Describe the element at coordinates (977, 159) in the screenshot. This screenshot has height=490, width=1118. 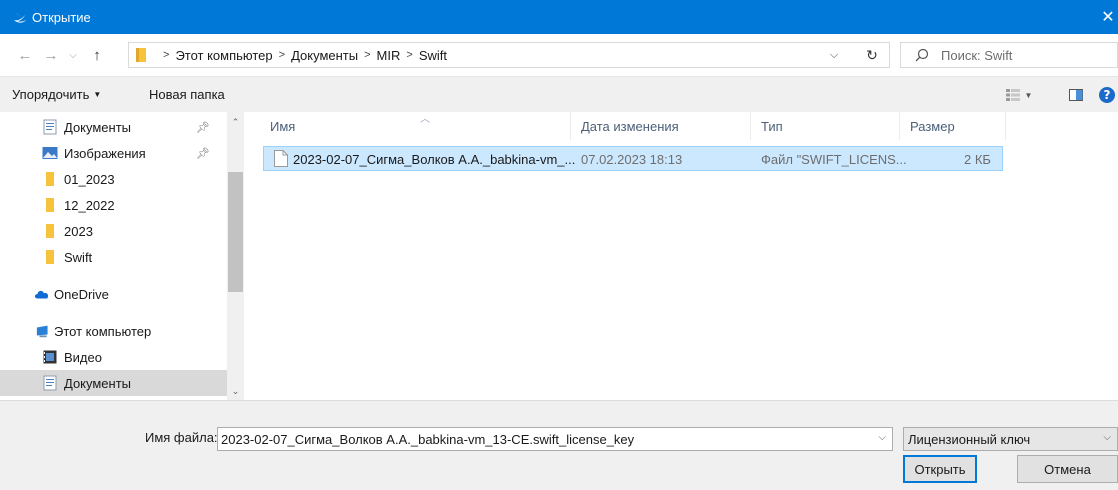
I see `file-size: 2 КБ` at that location.